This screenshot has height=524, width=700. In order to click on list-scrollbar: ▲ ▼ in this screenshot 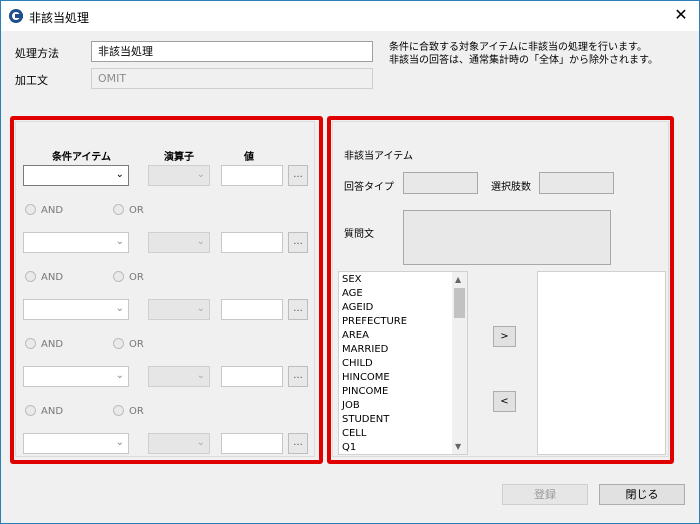, I will do `click(459, 363)`.